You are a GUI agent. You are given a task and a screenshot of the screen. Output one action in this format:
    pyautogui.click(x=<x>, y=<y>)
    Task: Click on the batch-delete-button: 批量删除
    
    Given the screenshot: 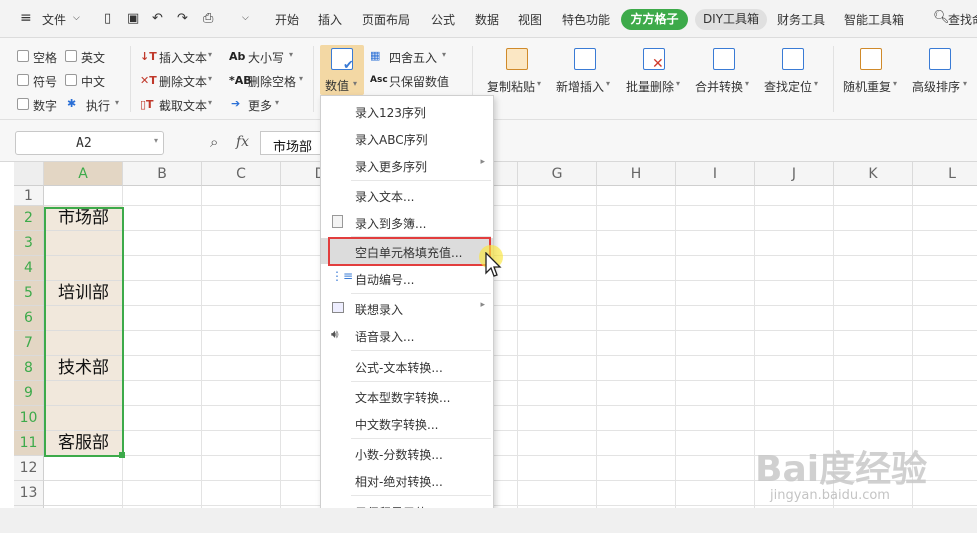 What is the action you would take?
    pyautogui.click(x=650, y=86)
    